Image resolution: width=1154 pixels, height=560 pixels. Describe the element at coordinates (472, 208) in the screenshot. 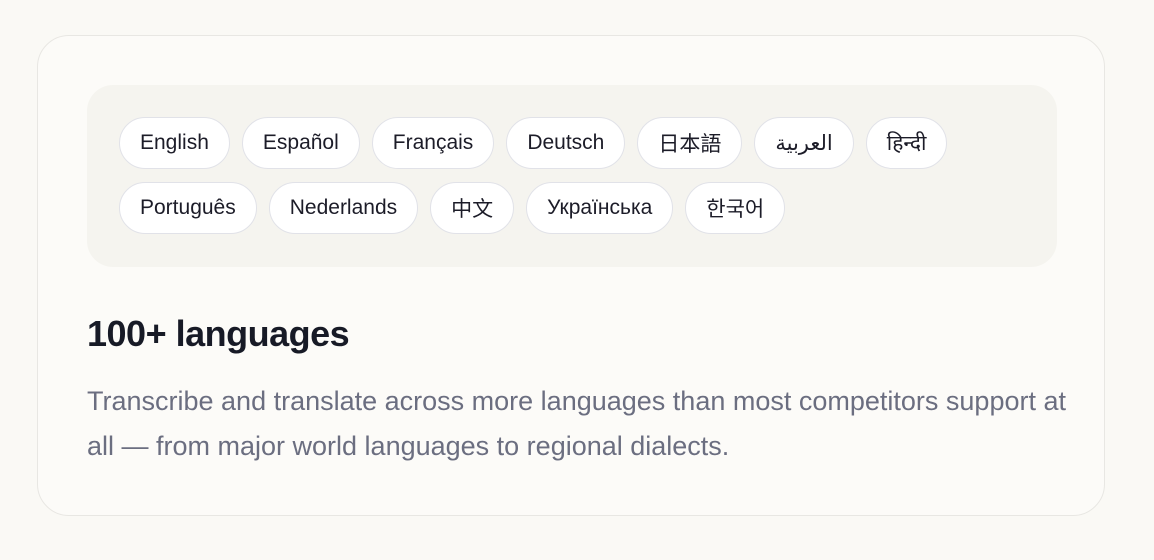

I see `language-chip-chinese: 中文` at that location.